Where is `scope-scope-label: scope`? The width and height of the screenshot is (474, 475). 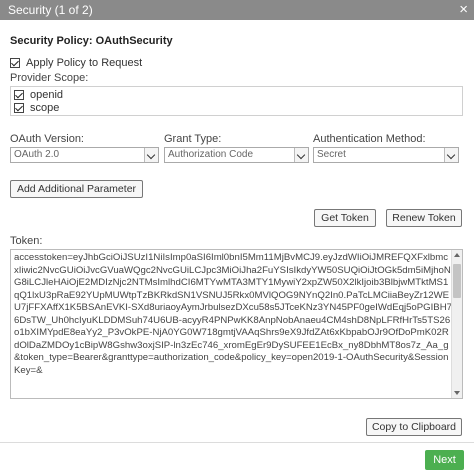 scope-scope-label: scope is located at coordinates (45, 108).